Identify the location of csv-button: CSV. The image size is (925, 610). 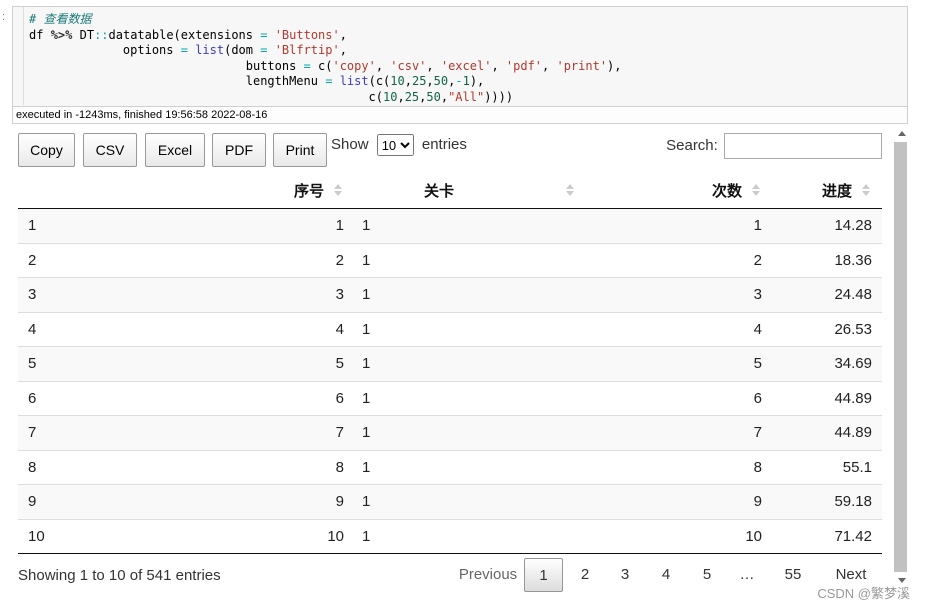
(110, 150).